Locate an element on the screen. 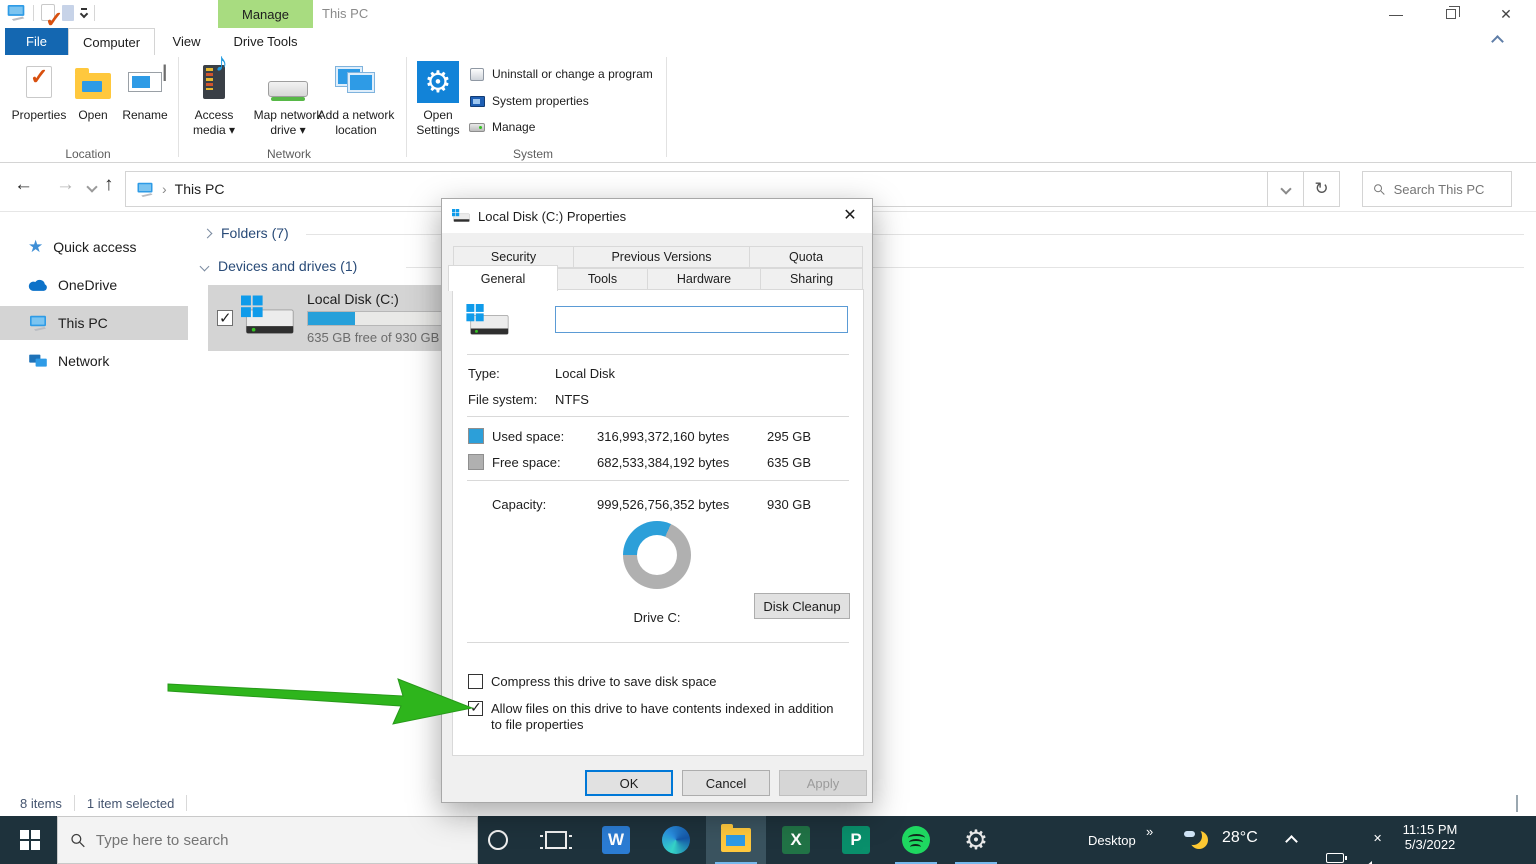 The height and width of the screenshot is (864, 1536). devices-group-header: Devices and drives (1) is located at coordinates (278, 266).